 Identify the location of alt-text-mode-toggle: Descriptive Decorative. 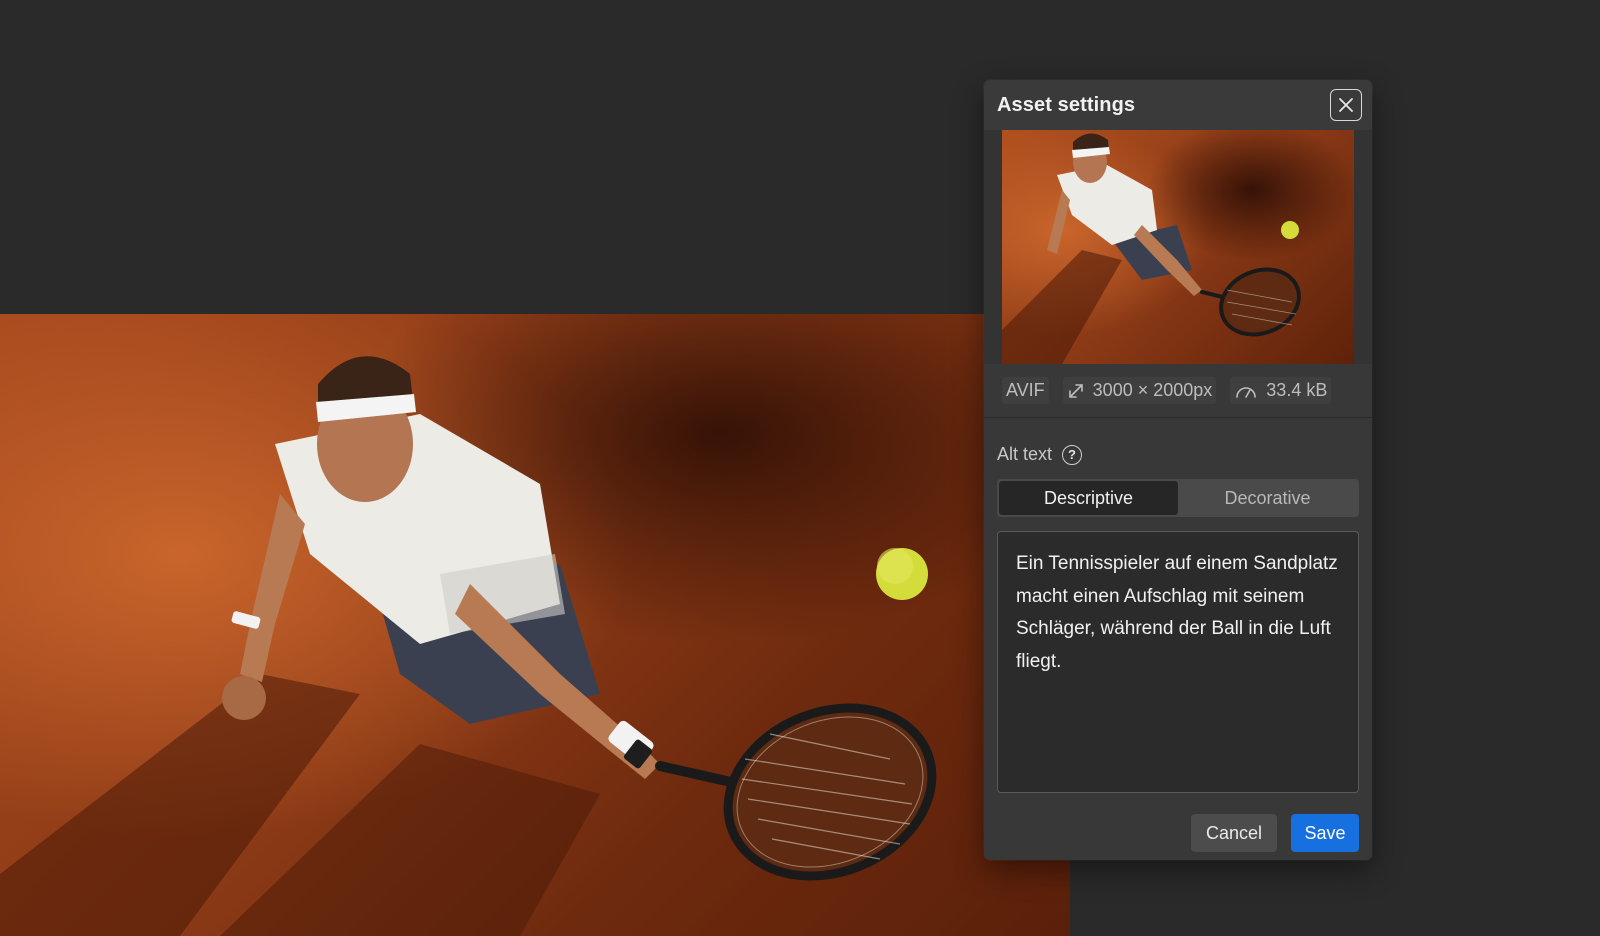
(1178, 498).